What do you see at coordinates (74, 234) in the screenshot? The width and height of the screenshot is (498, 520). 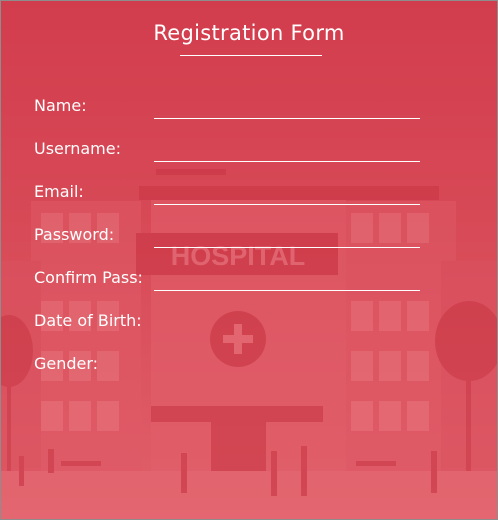 I see `password-label: Password:` at bounding box center [74, 234].